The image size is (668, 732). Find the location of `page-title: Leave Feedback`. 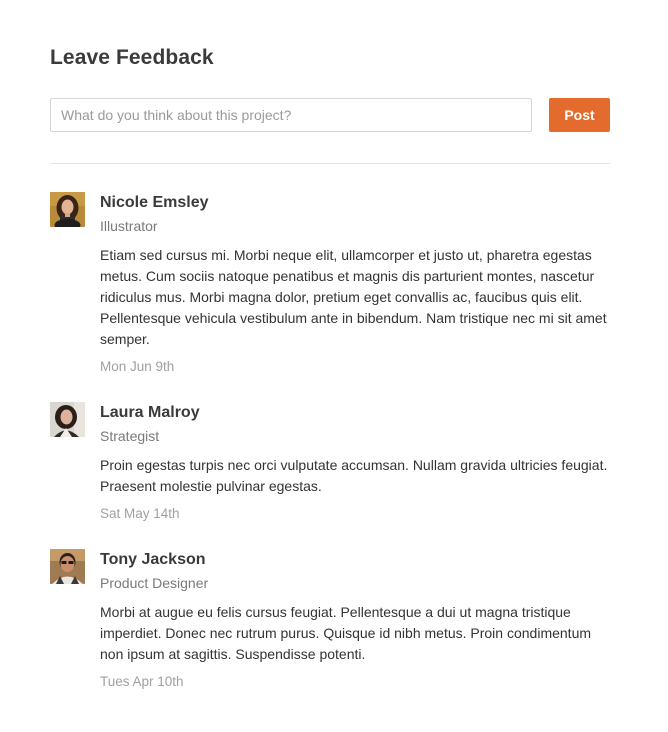

page-title: Leave Feedback is located at coordinates (132, 57).